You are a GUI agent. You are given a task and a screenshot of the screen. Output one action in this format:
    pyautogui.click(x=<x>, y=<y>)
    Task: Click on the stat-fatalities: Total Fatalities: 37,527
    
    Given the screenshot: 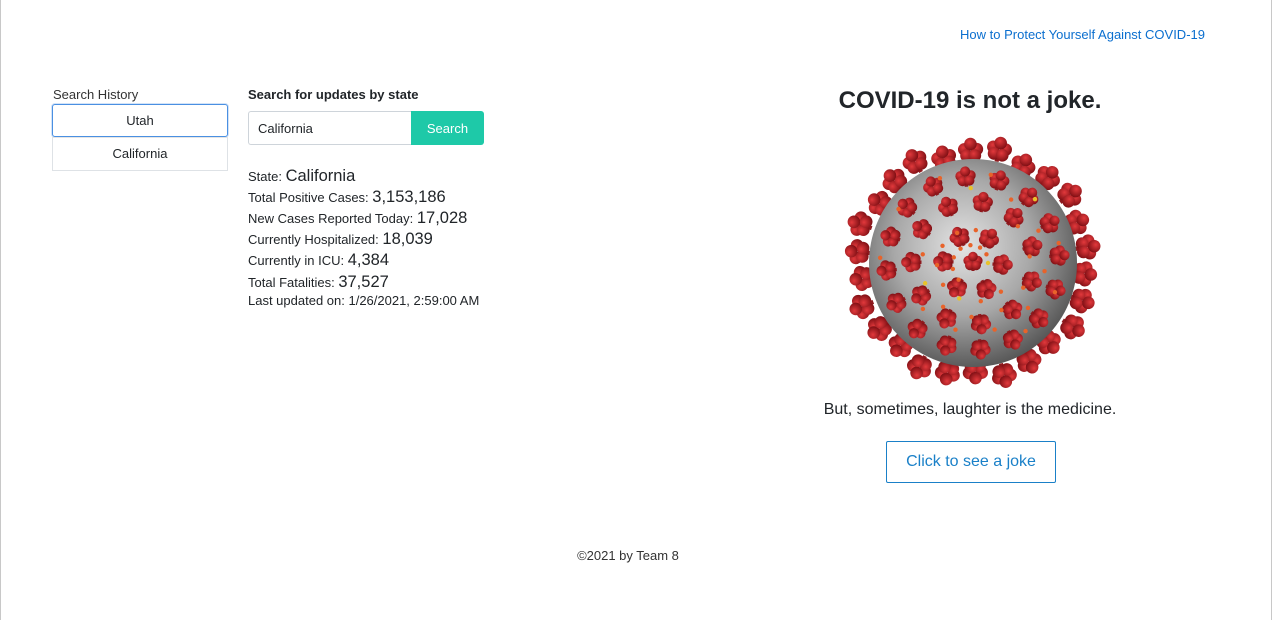 What is the action you would take?
    pyautogui.click(x=363, y=282)
    